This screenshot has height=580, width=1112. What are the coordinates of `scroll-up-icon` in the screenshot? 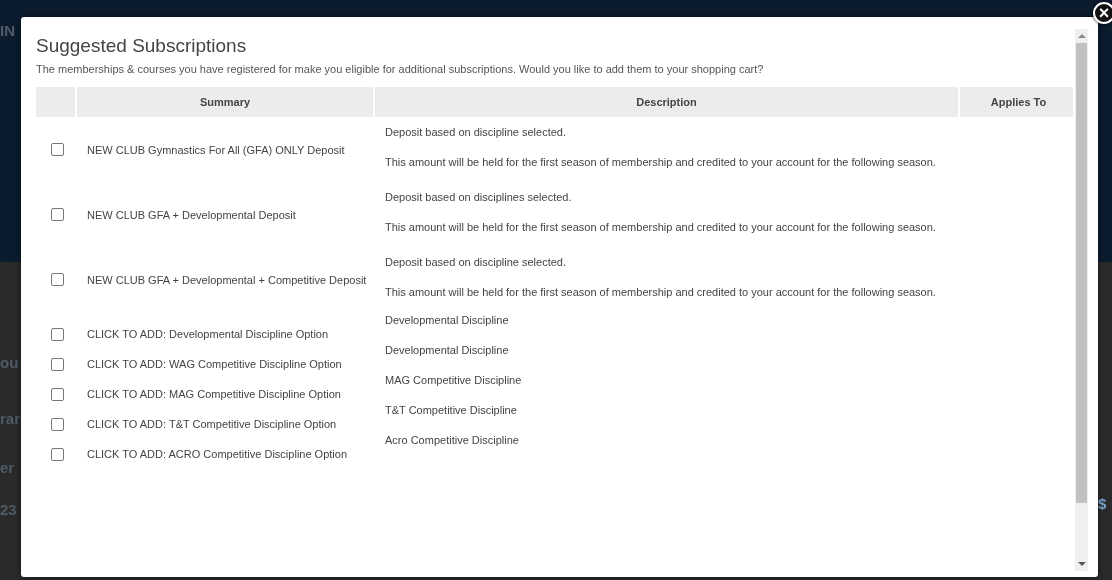 It's located at (1081, 36).